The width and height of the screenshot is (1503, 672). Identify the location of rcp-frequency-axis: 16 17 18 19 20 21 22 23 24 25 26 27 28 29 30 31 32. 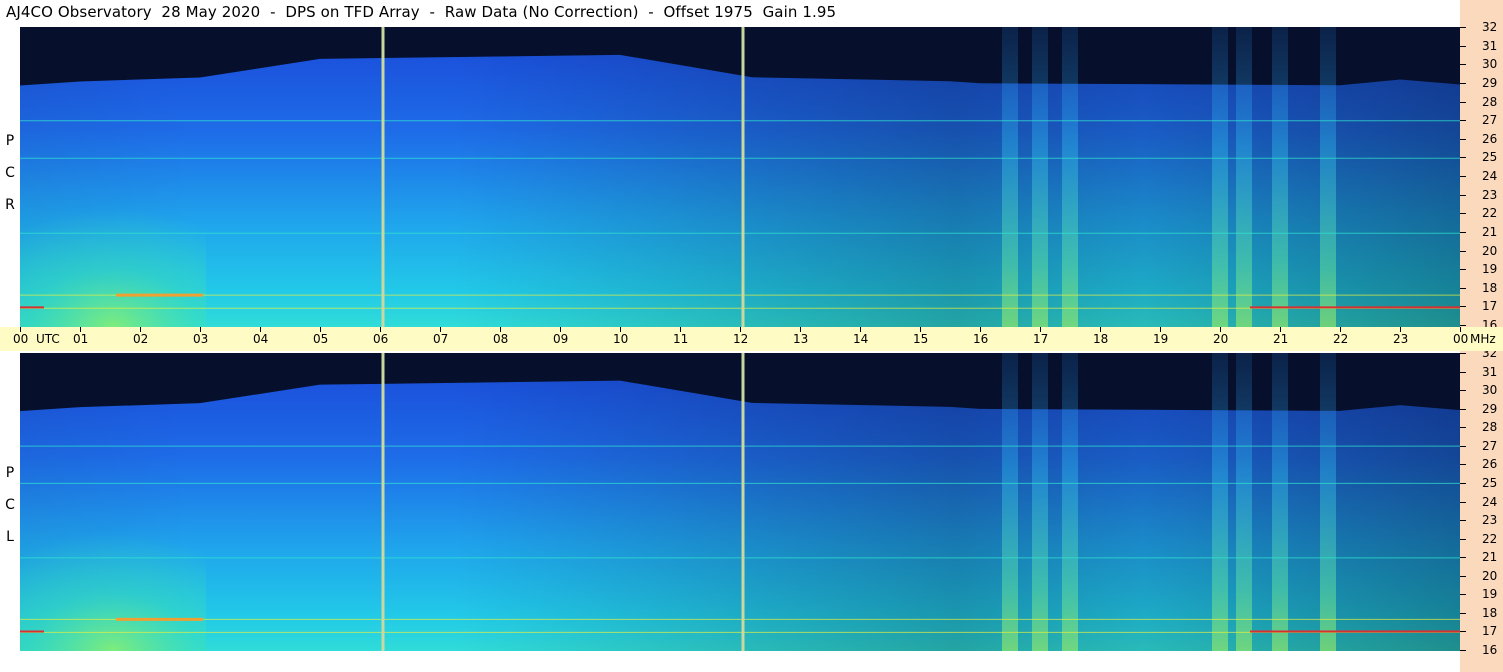
(1481, 165).